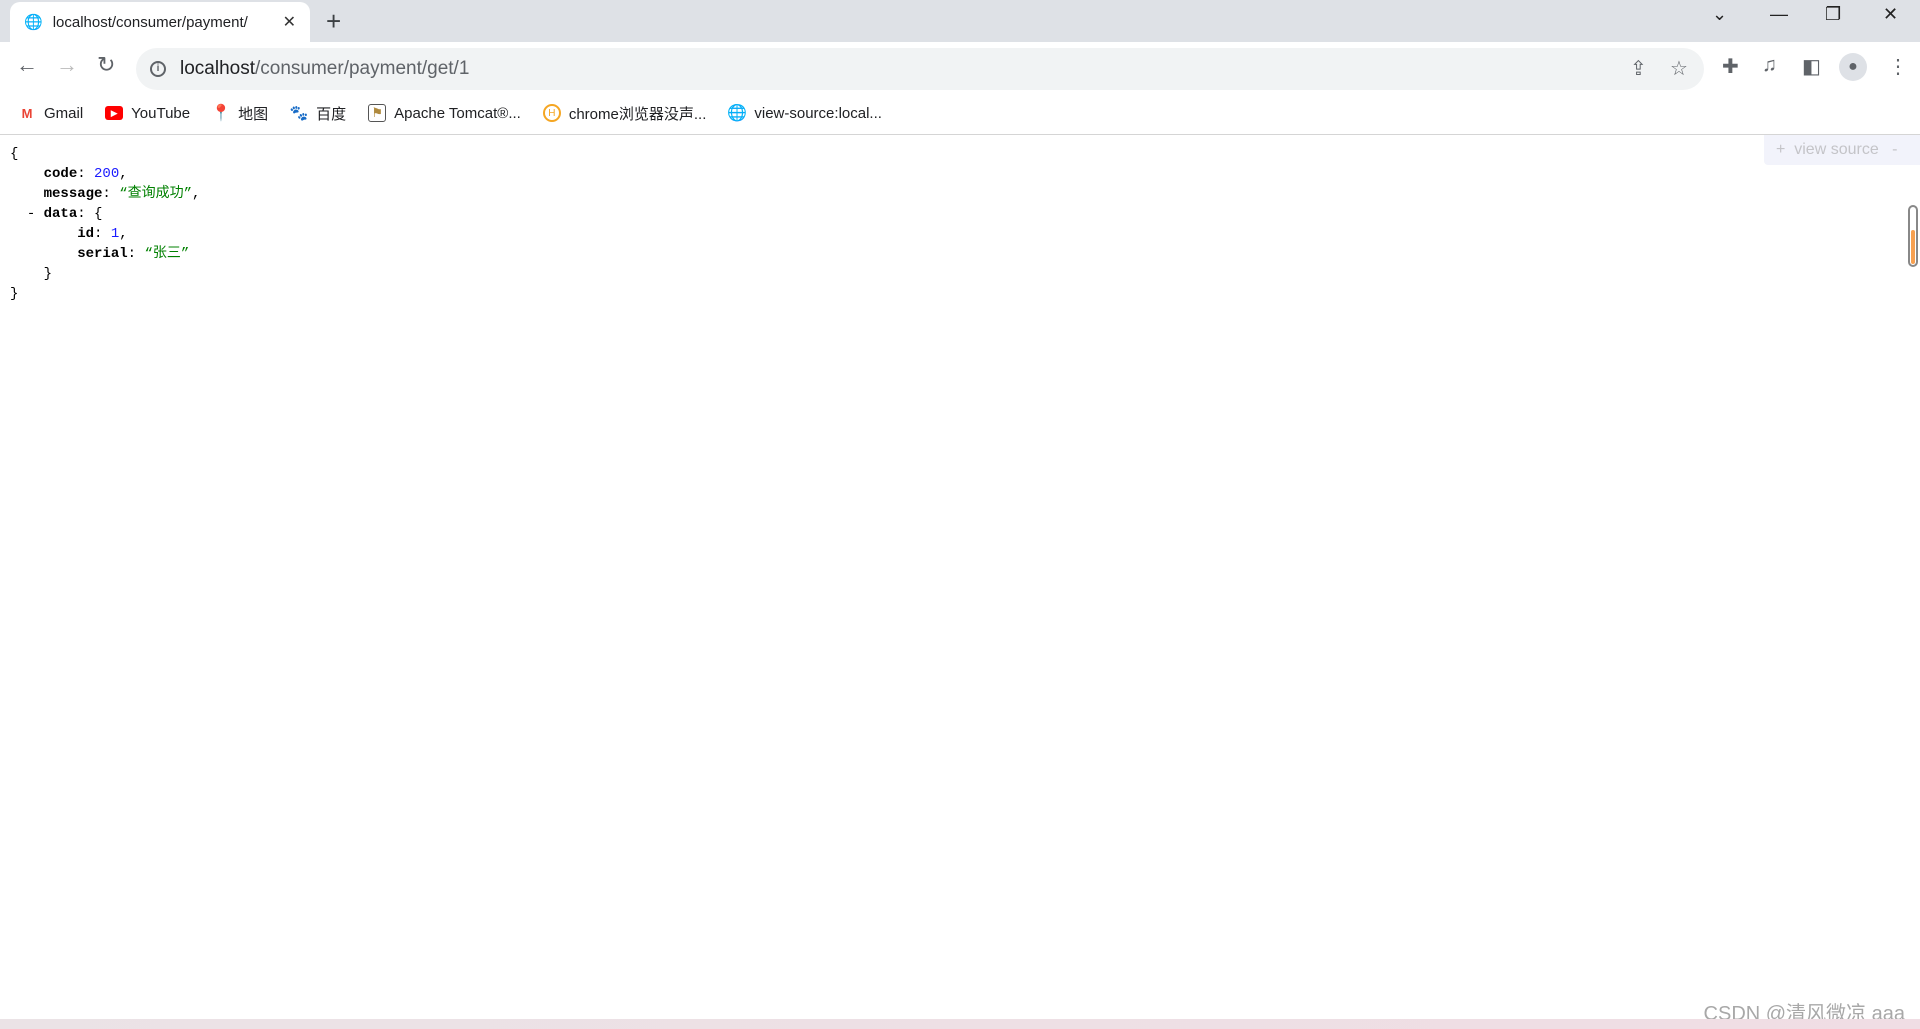 This screenshot has width=1920, height=1029. Describe the element at coordinates (1836, 149) in the screenshot. I see `view-source-label: view source` at that location.